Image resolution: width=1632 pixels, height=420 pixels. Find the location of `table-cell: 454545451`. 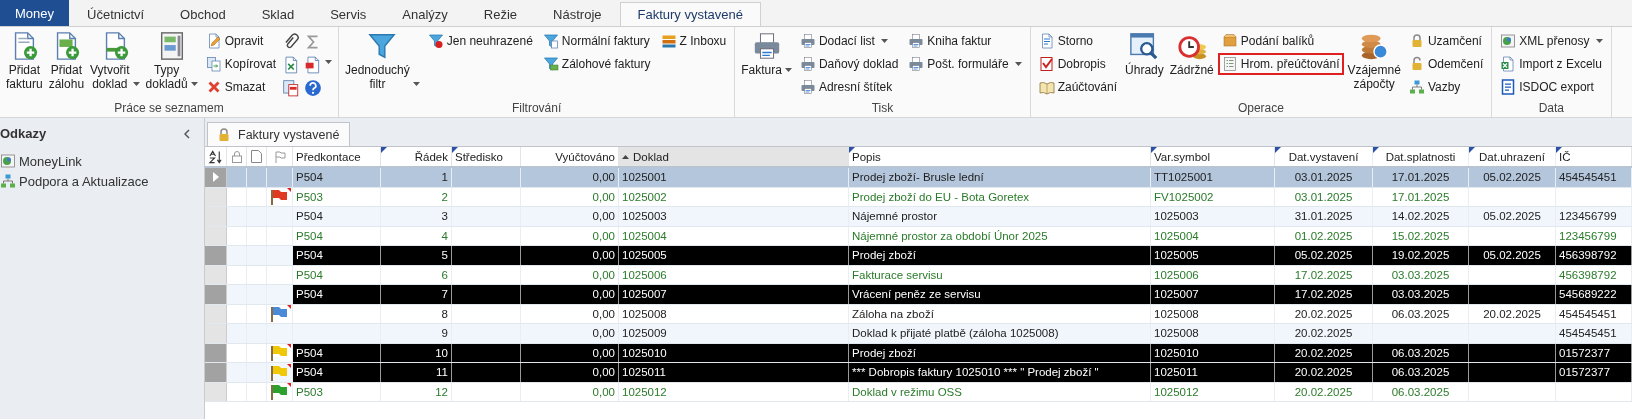

table-cell: 454545451 is located at coordinates (1594, 313).